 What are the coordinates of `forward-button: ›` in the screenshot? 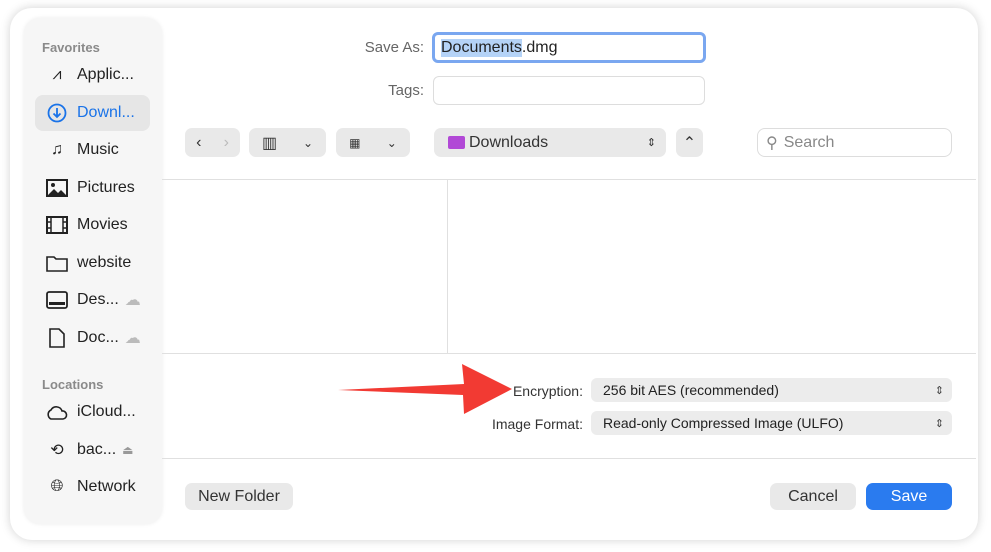 It's located at (226, 143).